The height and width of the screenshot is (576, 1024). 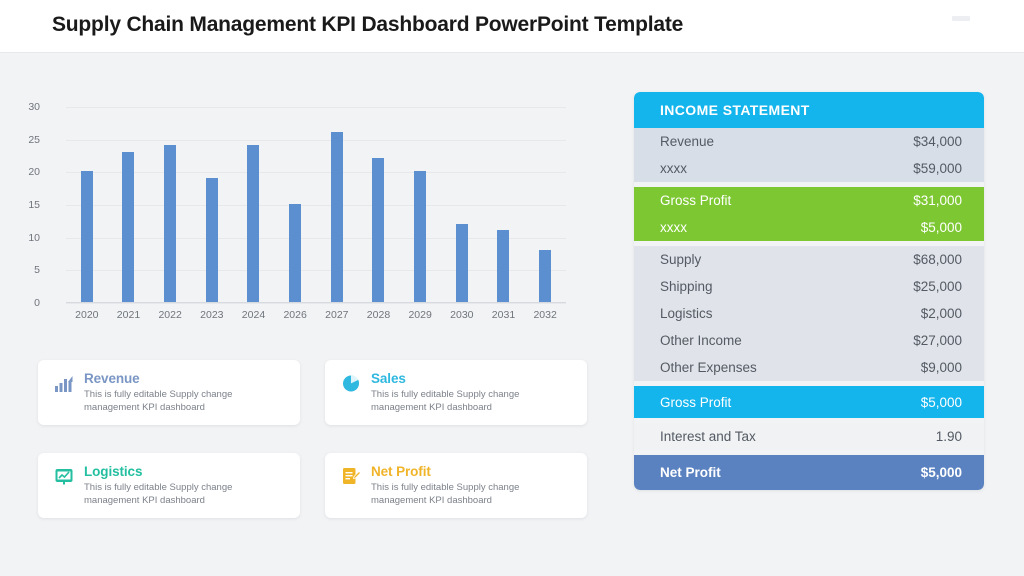 What do you see at coordinates (351, 383) in the screenshot?
I see `pie-chart-icon` at bounding box center [351, 383].